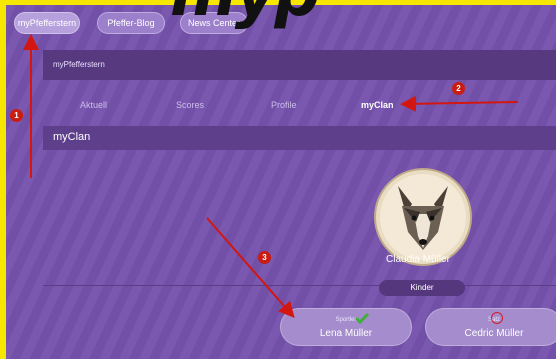  What do you see at coordinates (47, 23) in the screenshot?
I see `nav-mypfefferstern: myPfefferstern` at bounding box center [47, 23].